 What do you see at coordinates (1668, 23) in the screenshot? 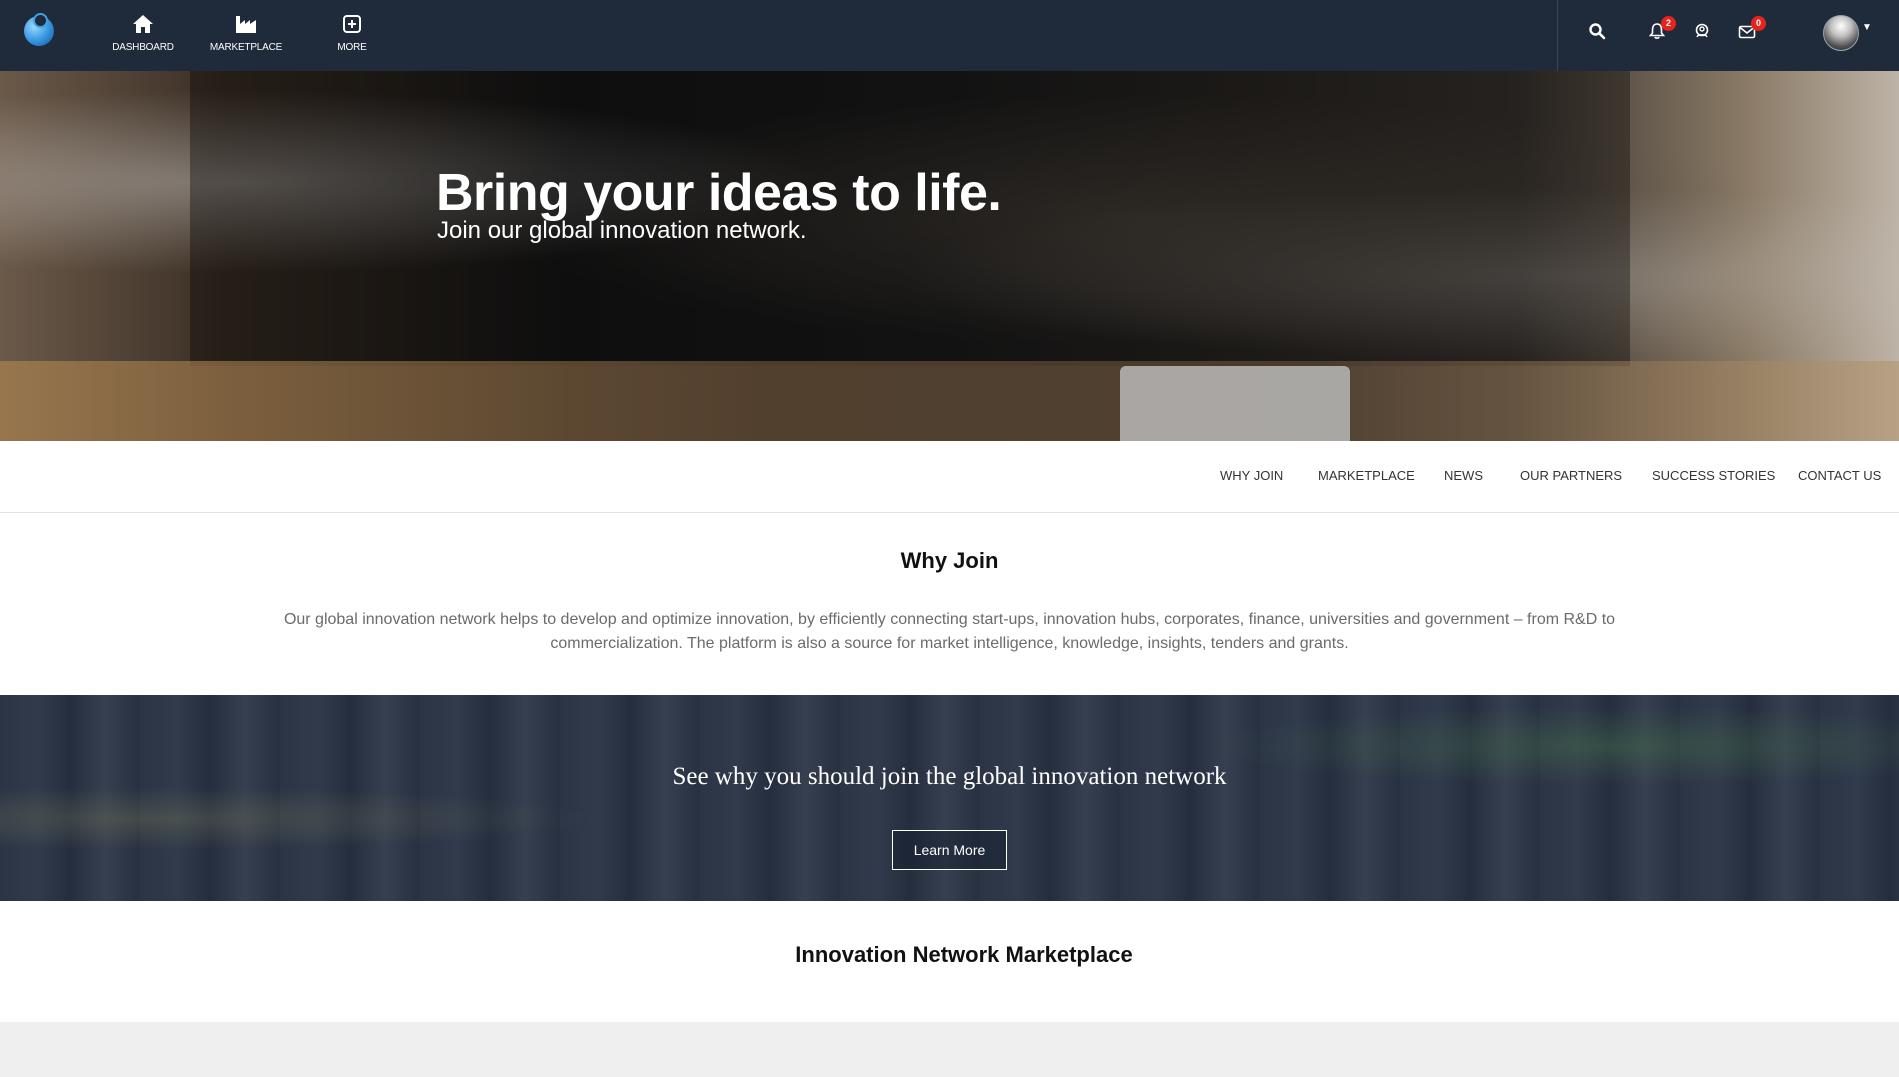
I see `notifications-badge: 2` at bounding box center [1668, 23].